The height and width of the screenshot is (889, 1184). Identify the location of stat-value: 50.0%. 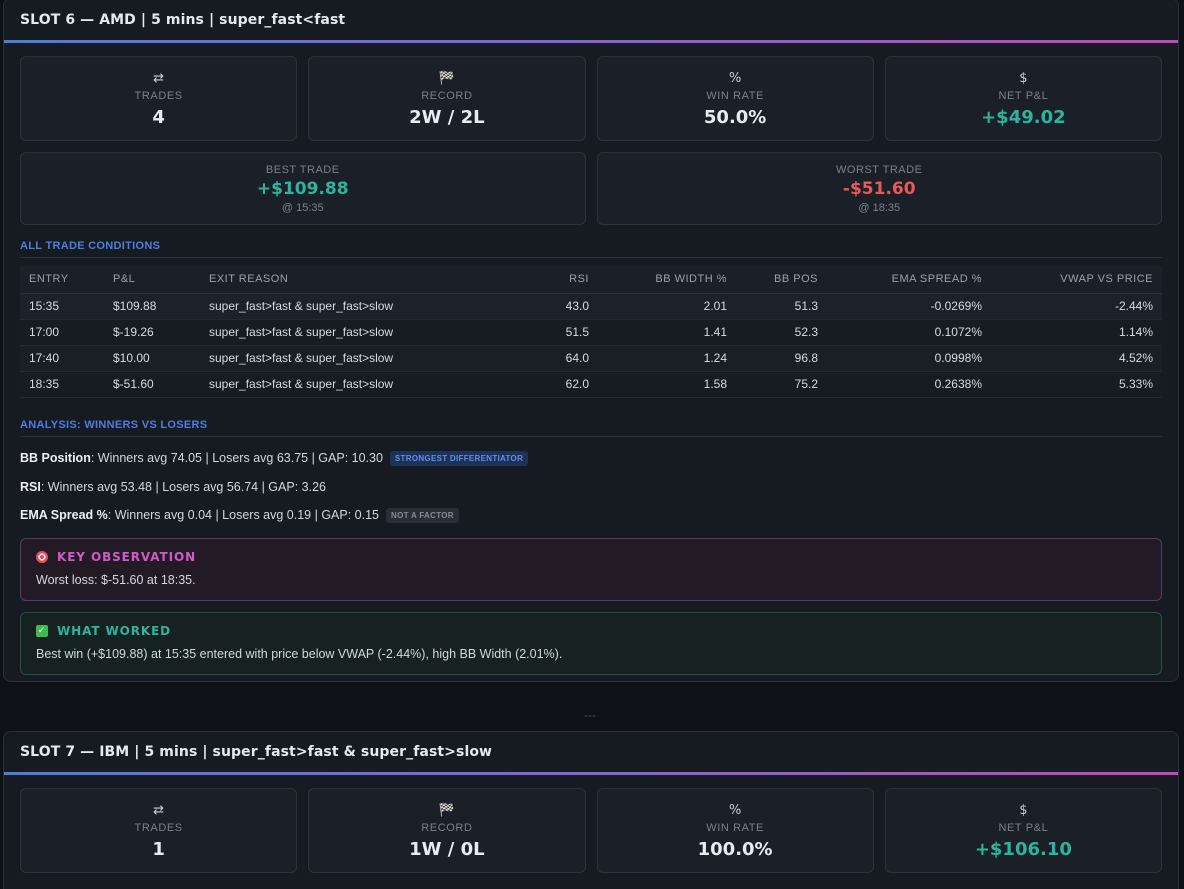
(735, 117).